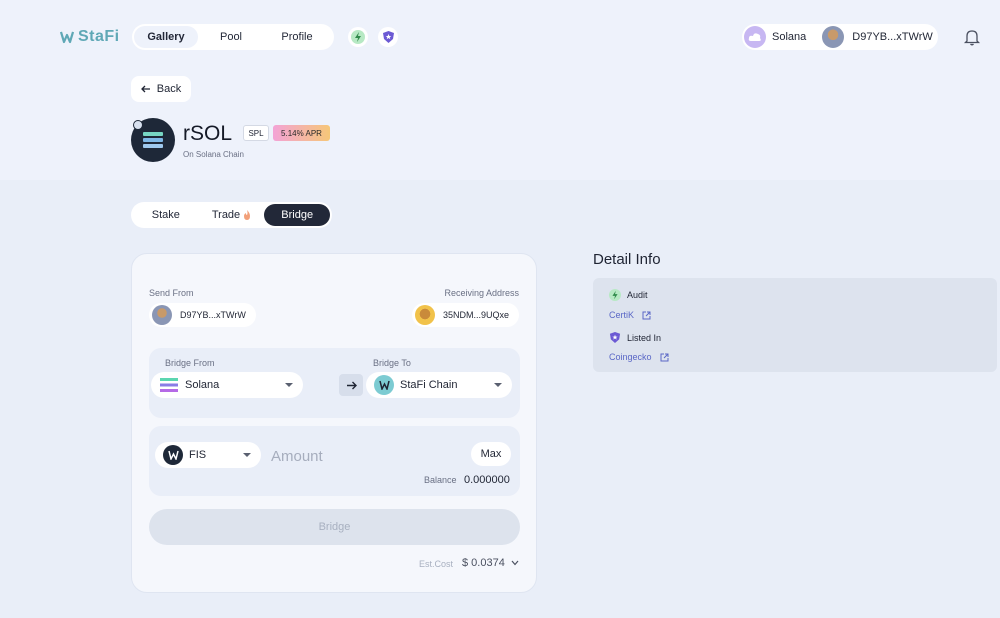 The width and height of the screenshot is (1000, 618). What do you see at coordinates (198, 455) in the screenshot?
I see `asset-value: FIS` at bounding box center [198, 455].